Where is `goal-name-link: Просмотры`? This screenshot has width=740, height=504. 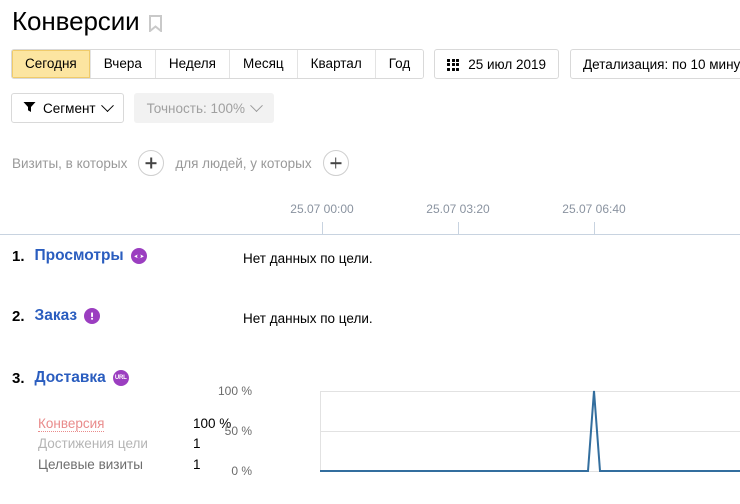 goal-name-link: Просмотры is located at coordinates (79, 256).